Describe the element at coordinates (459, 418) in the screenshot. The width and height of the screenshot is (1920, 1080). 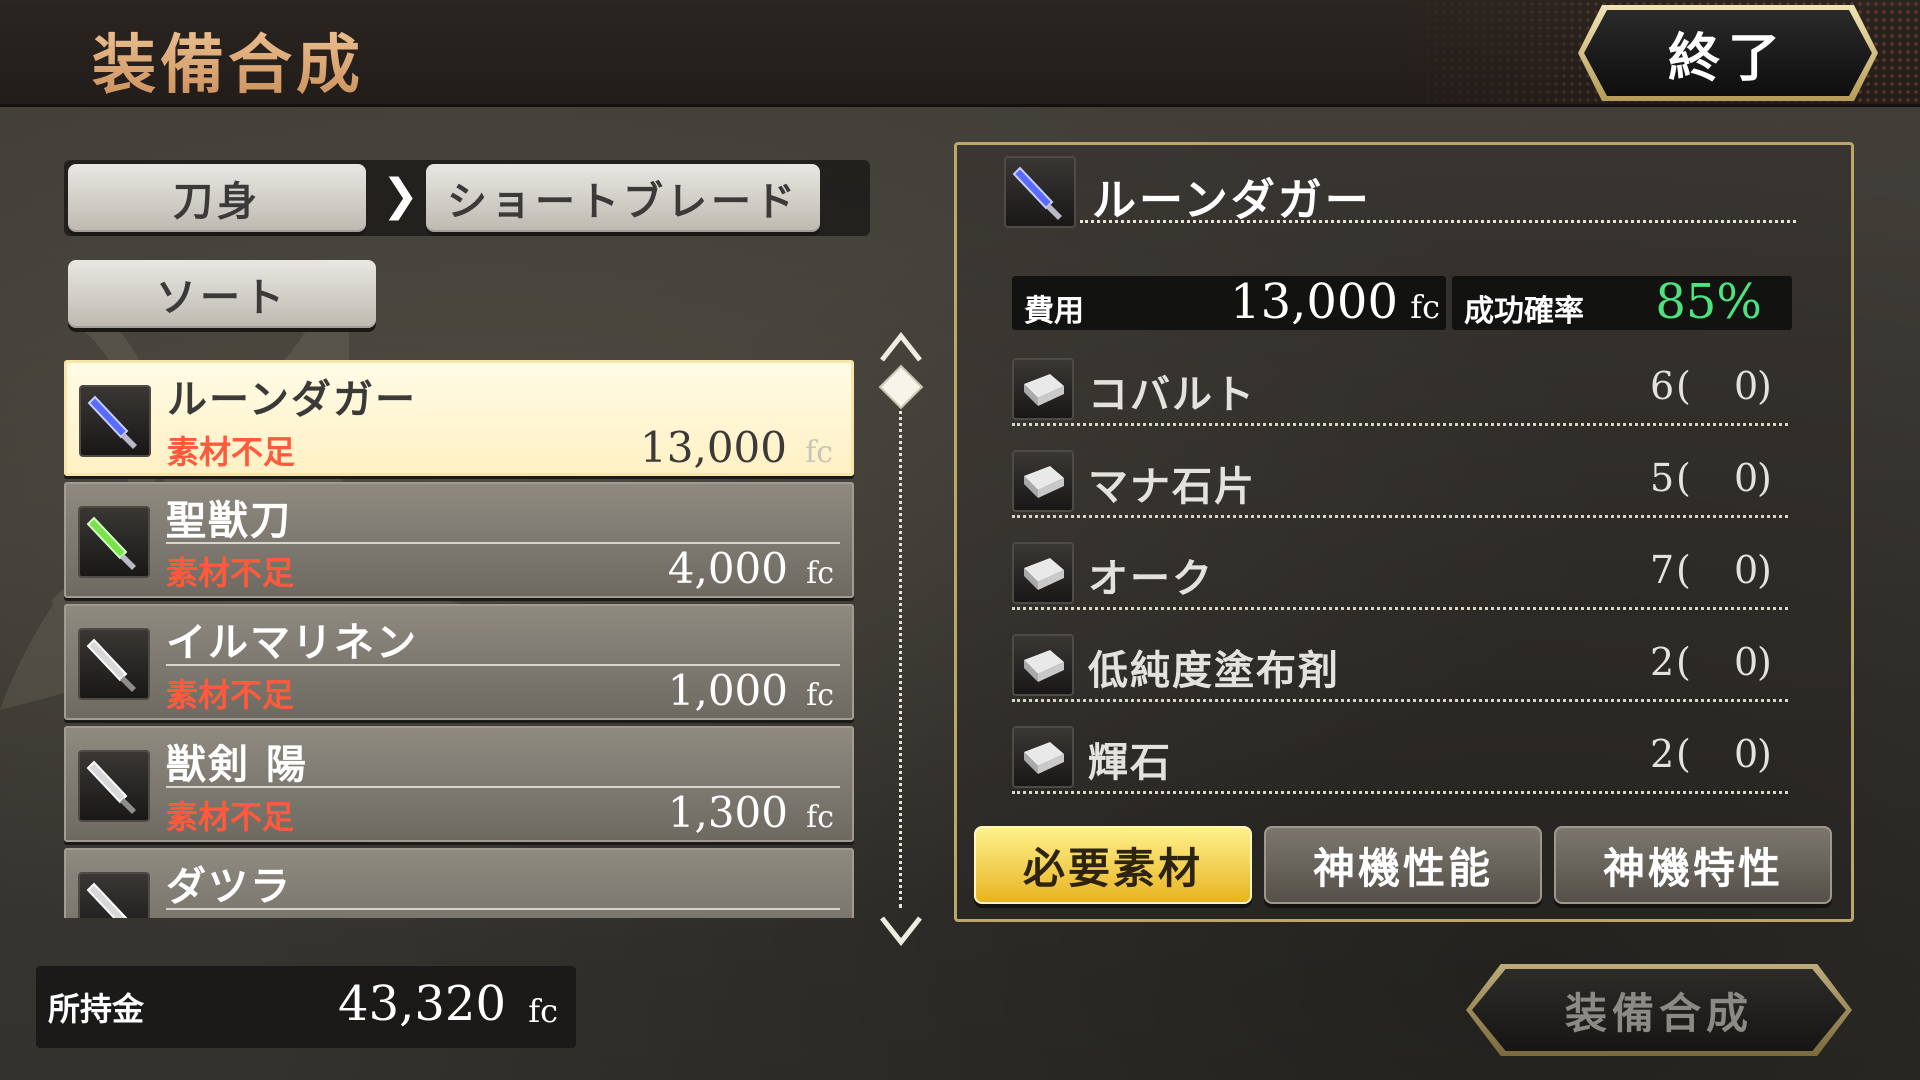
I see `list-item: ルーンダガー 素材不足 13,000 fc` at that location.